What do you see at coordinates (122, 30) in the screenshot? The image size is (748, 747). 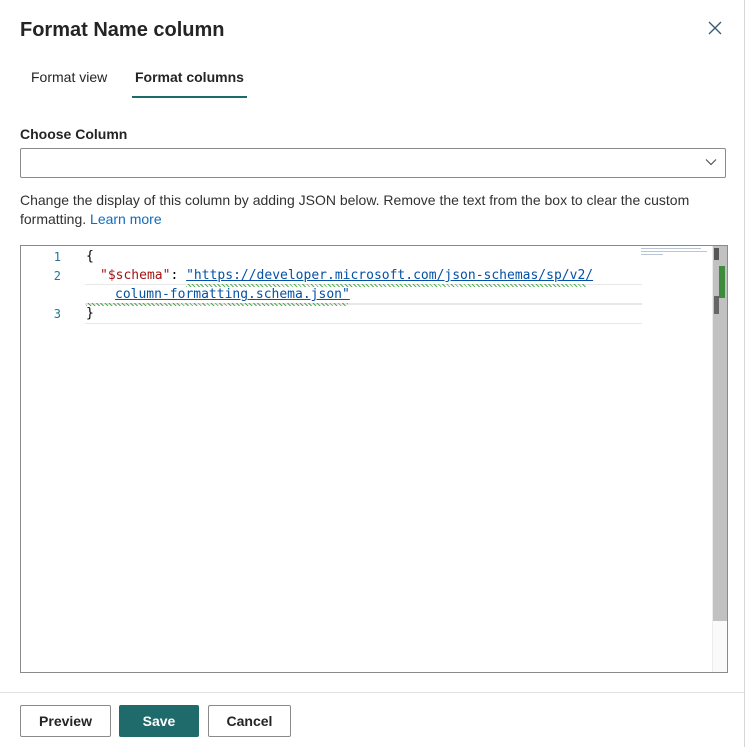 I see `panel-title: Format Name column` at bounding box center [122, 30].